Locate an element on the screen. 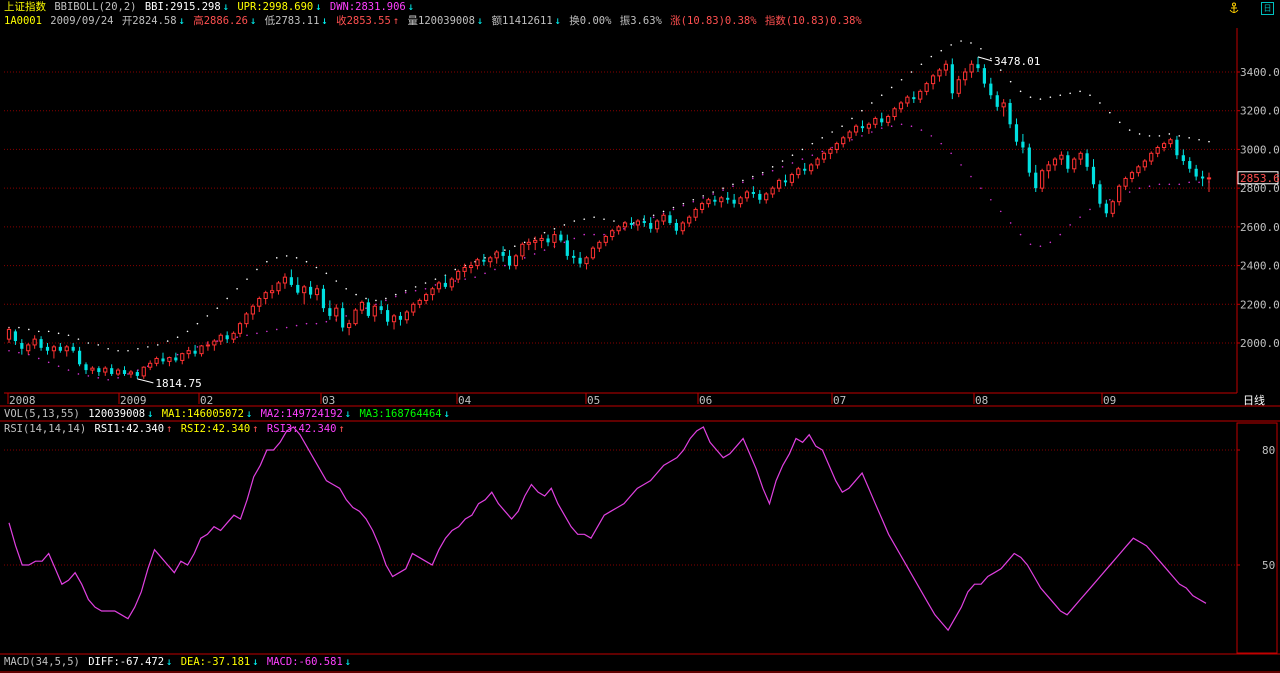  high-annotation: 3478.01 is located at coordinates (1017, 61).